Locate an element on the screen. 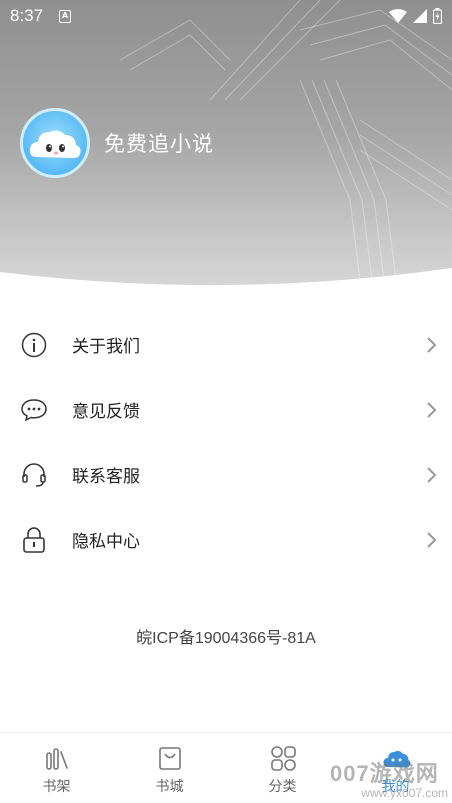  menu-item-feedback: 意见反馈 is located at coordinates (226, 409).